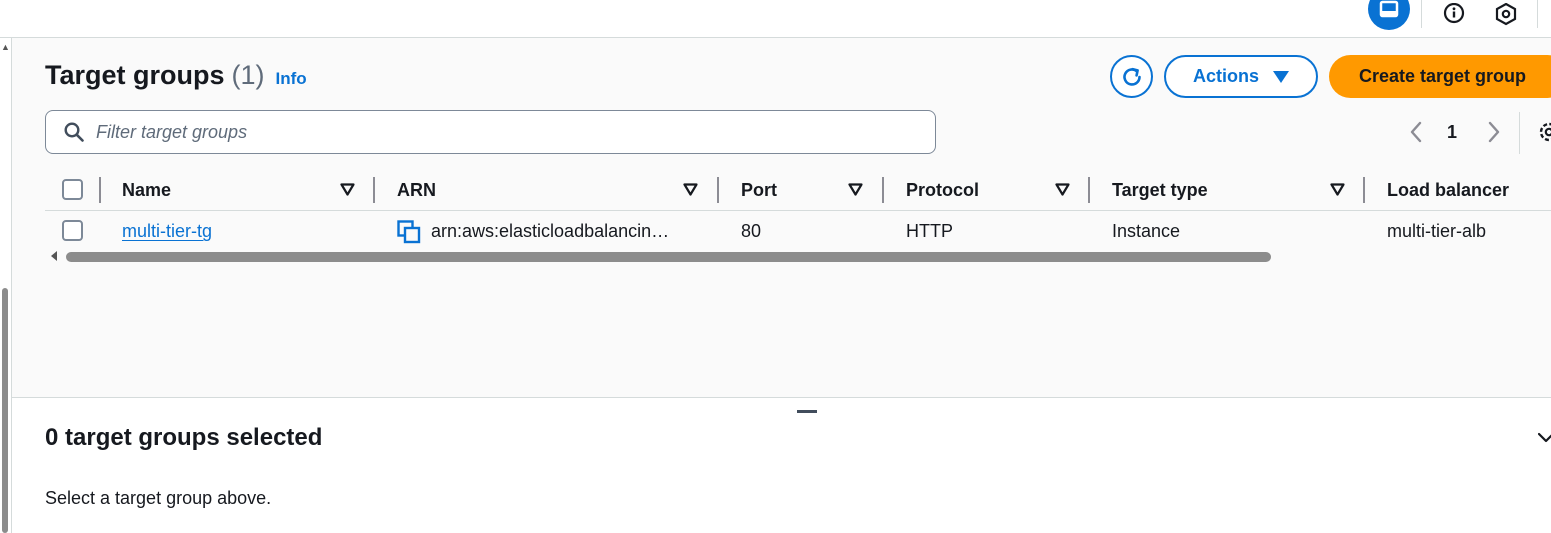 Image resolution: width=1551 pixels, height=533 pixels. What do you see at coordinates (1544, 438) in the screenshot?
I see `chevron-down-icon` at bounding box center [1544, 438].